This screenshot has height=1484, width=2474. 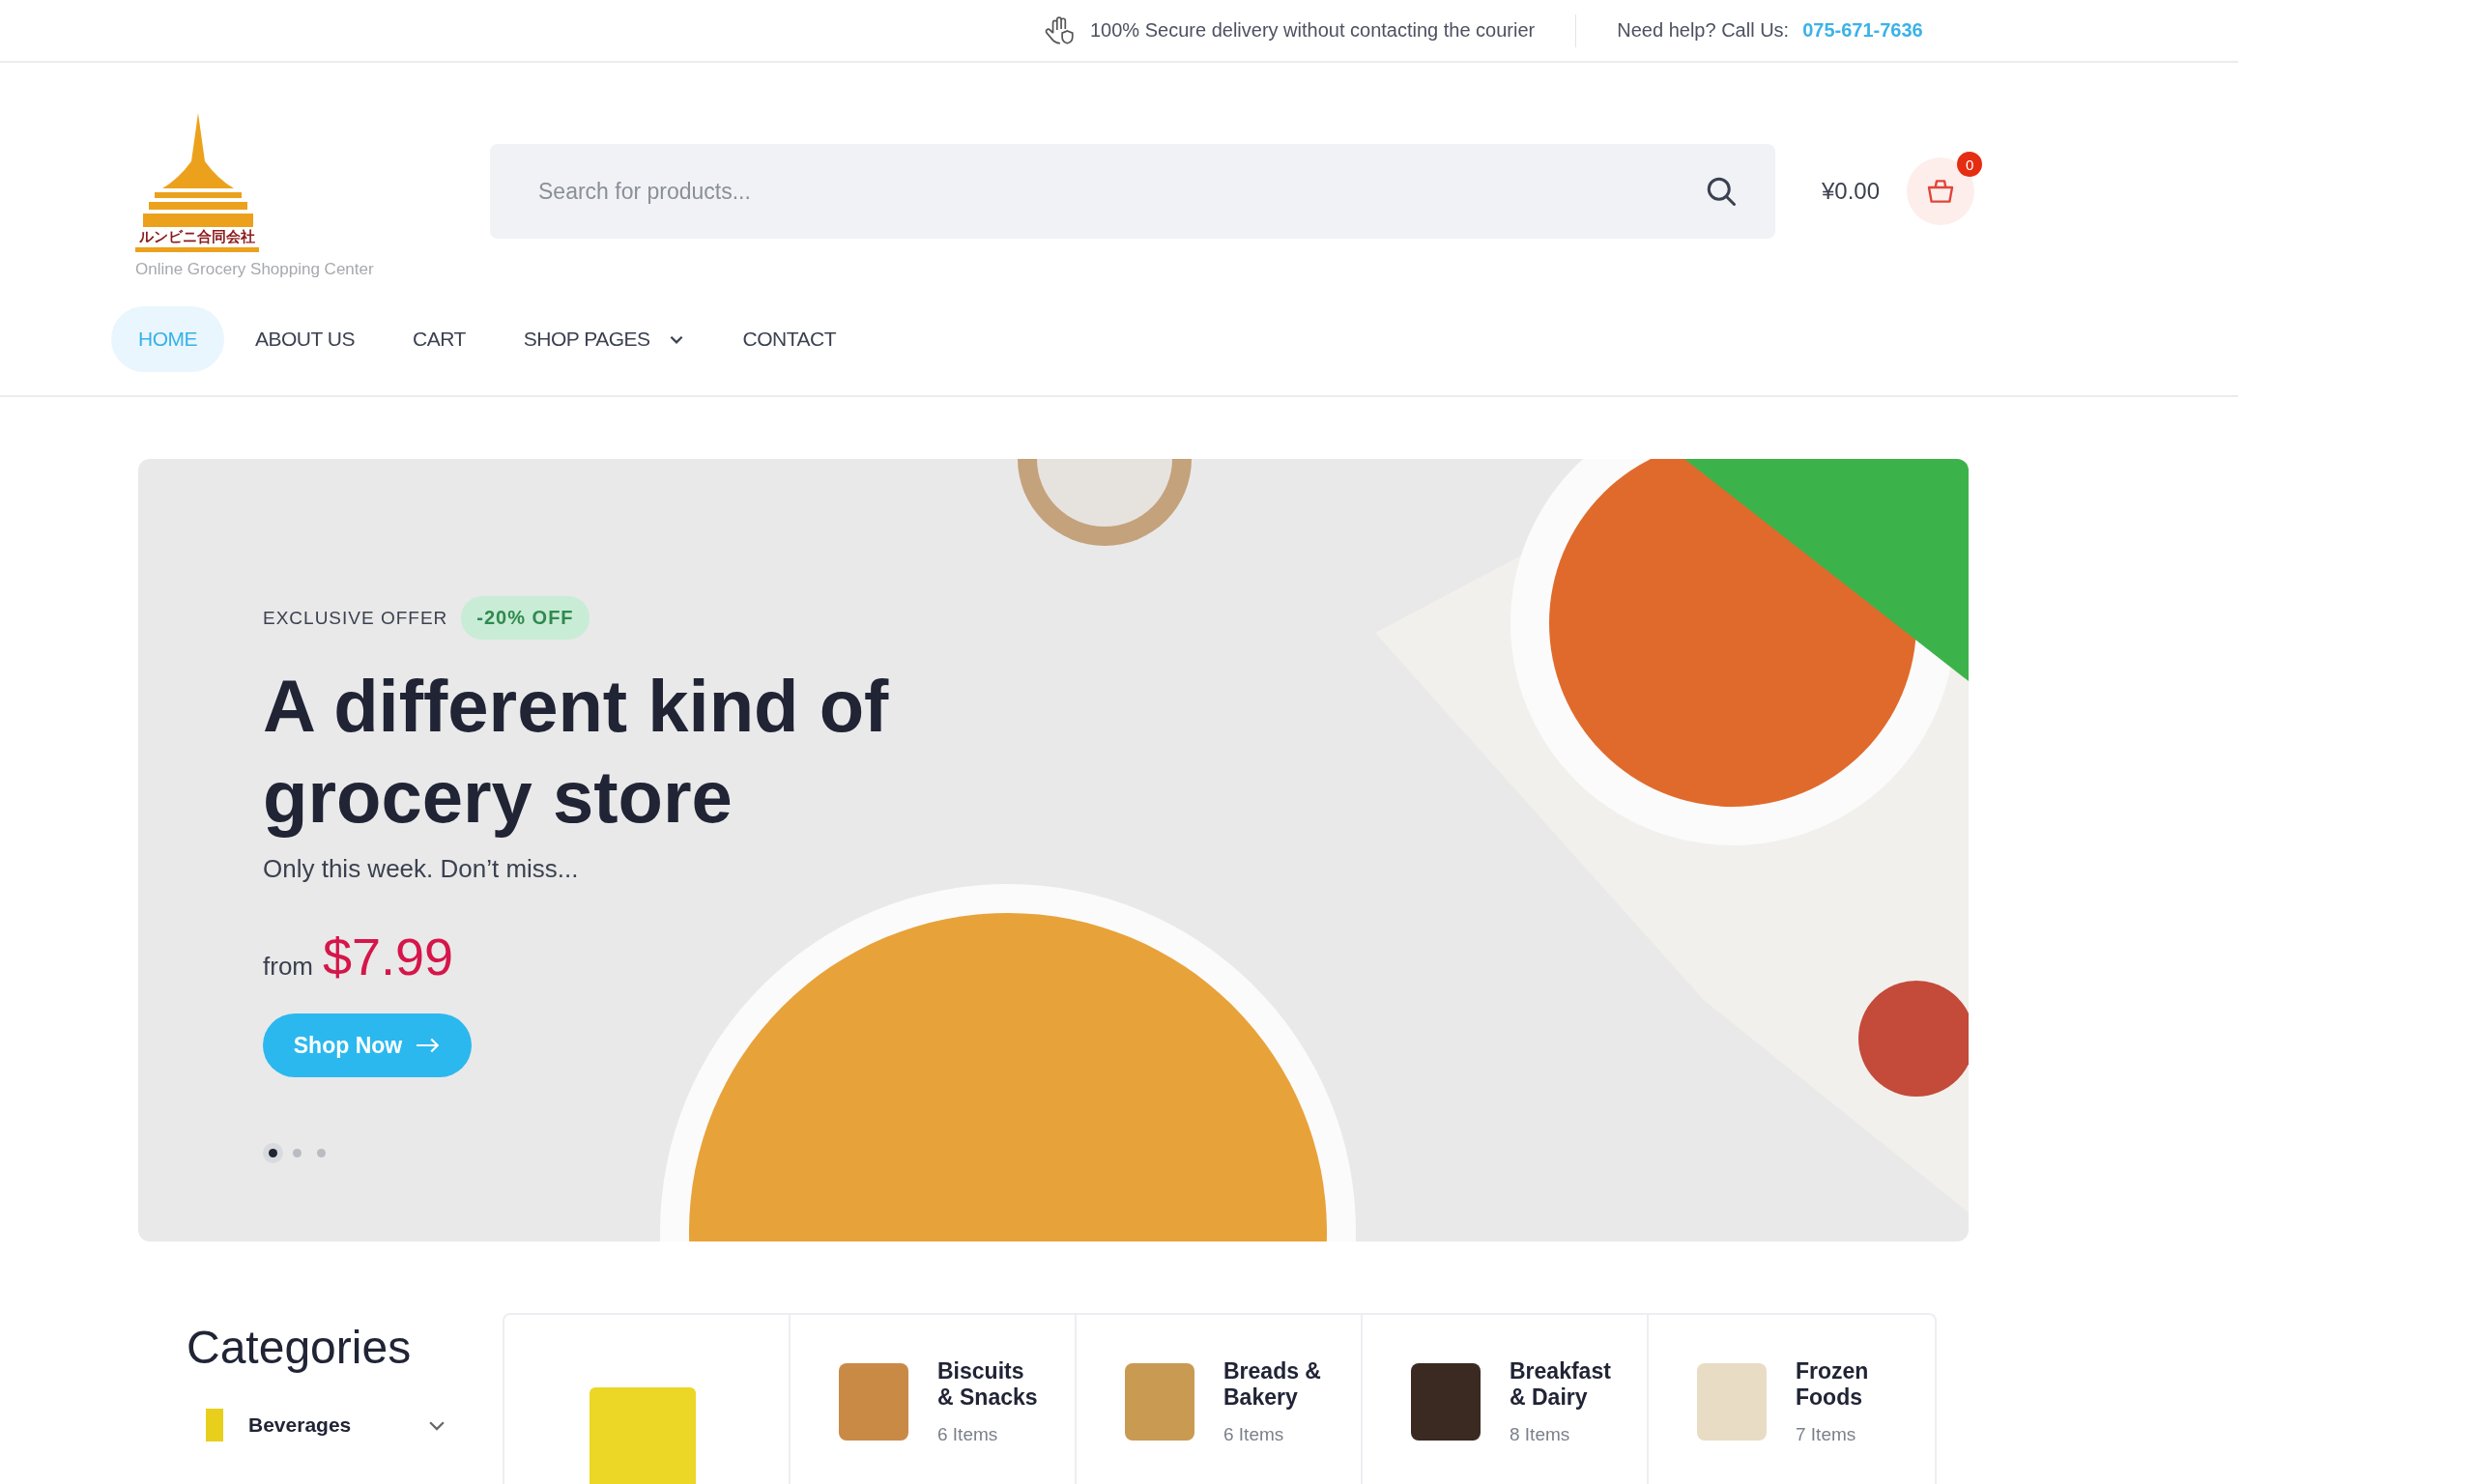 I want to click on logo-text: ルンビニ合同会社, so click(x=197, y=240).